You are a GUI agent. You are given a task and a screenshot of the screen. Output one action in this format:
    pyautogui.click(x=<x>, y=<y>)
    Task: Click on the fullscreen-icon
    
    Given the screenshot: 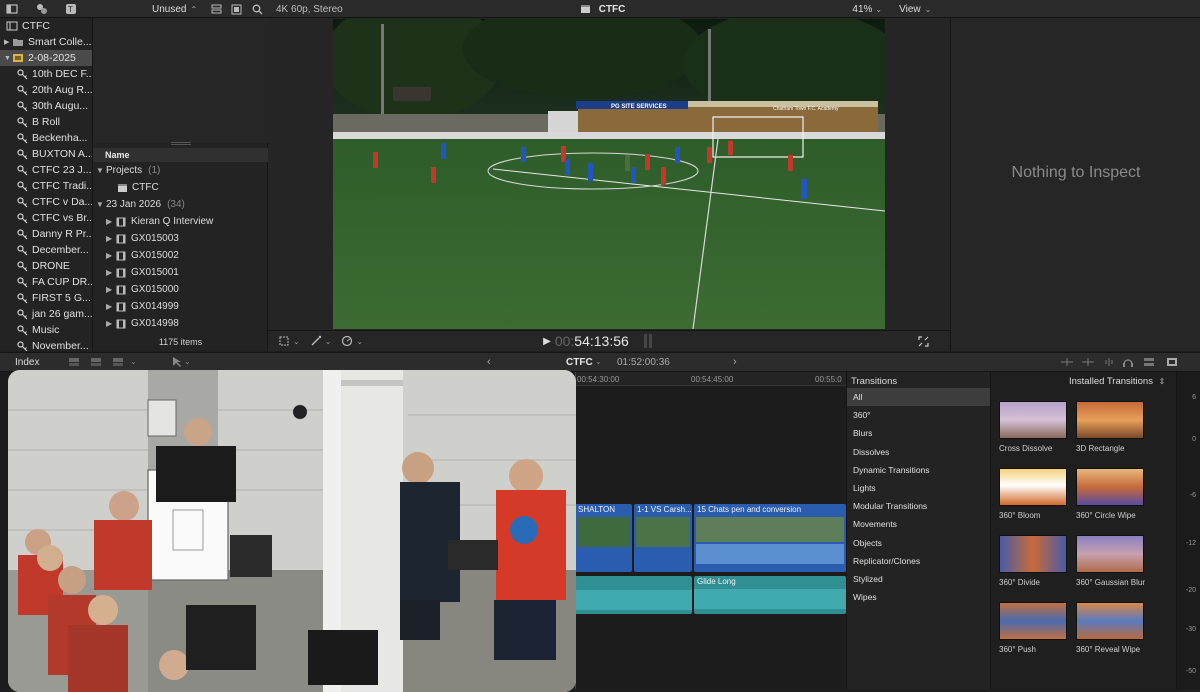 What is the action you would take?
    pyautogui.click(x=923, y=341)
    